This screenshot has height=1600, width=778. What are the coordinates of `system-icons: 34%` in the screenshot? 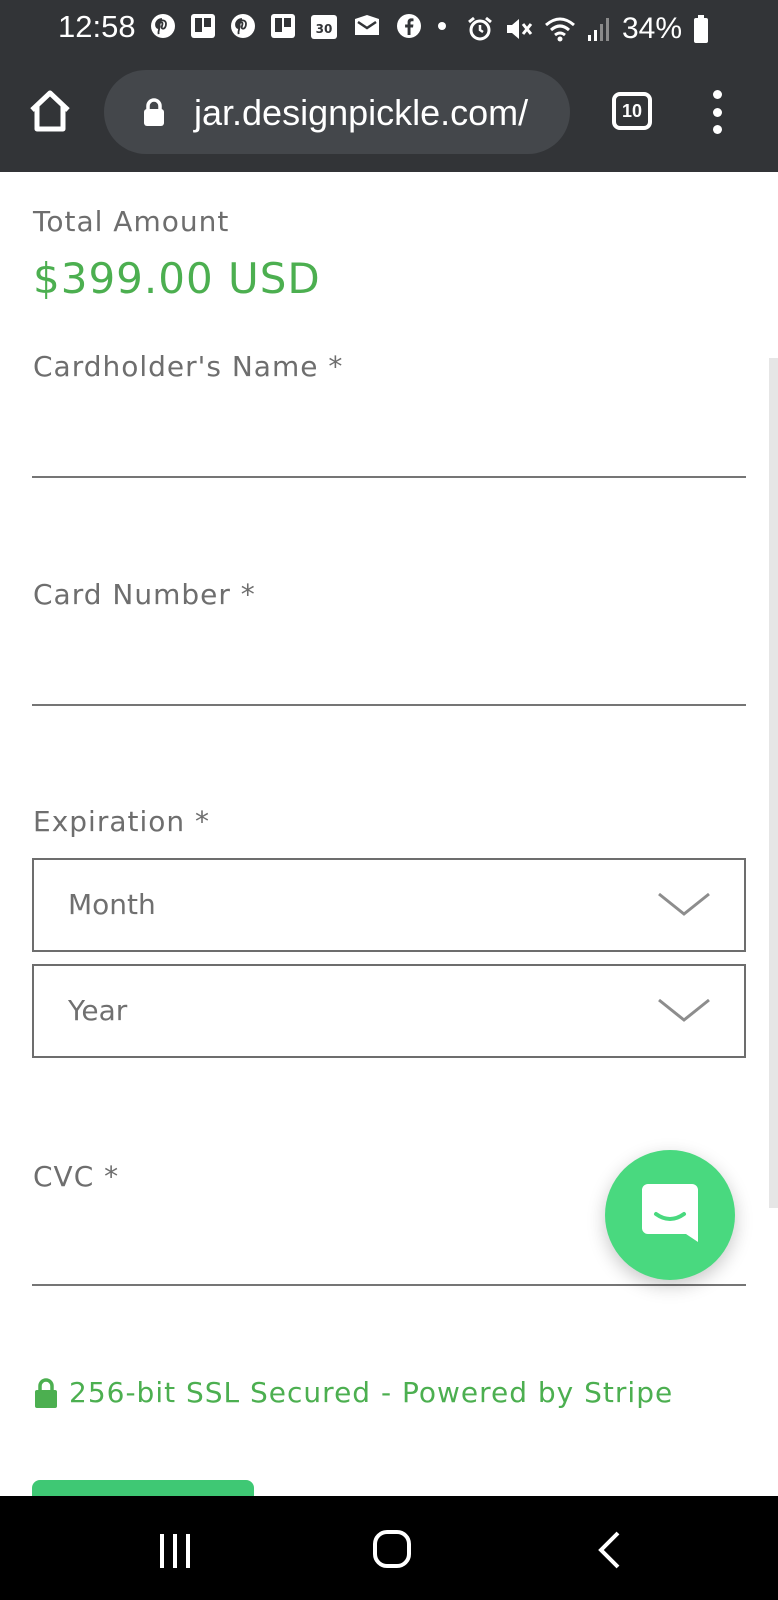 It's located at (588, 29).